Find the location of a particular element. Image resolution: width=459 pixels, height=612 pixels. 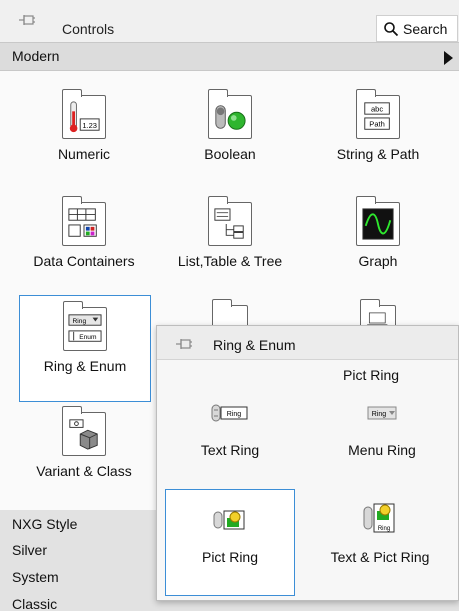

category-system: System is located at coordinates (35, 577).